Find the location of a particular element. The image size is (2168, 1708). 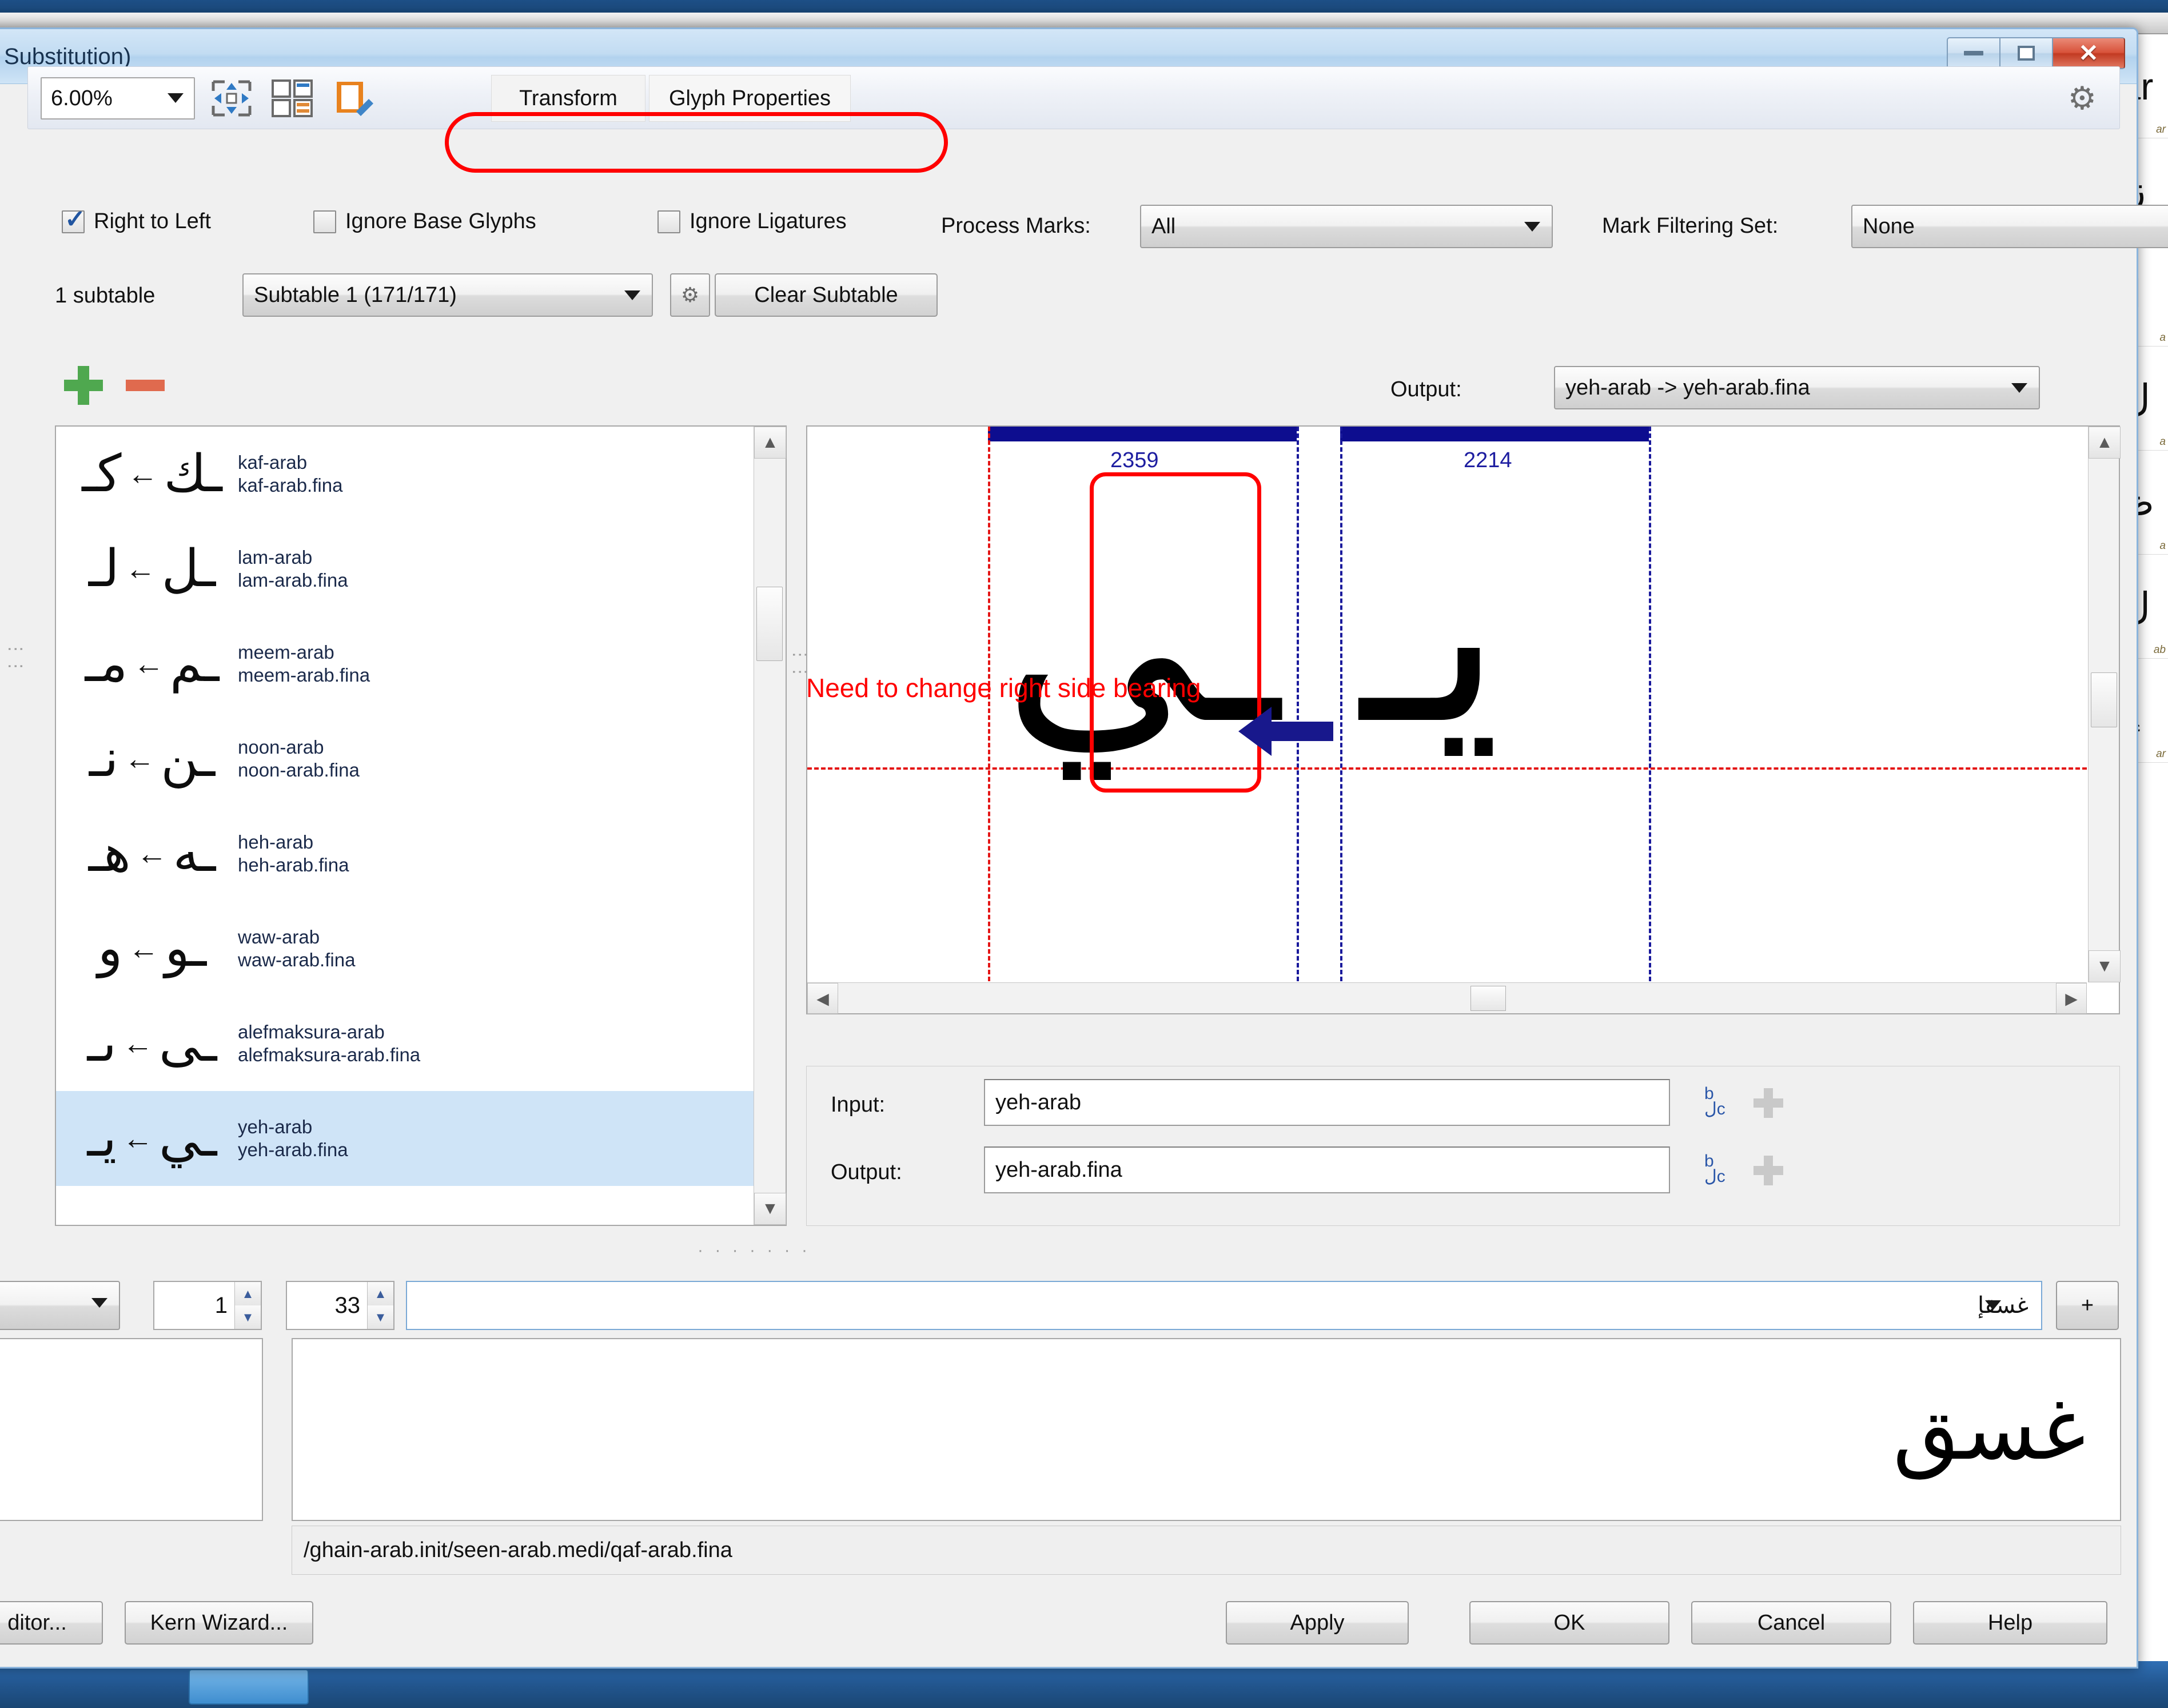

toolbar-tabs: Transform Glyph Properties is located at coordinates (671, 99).